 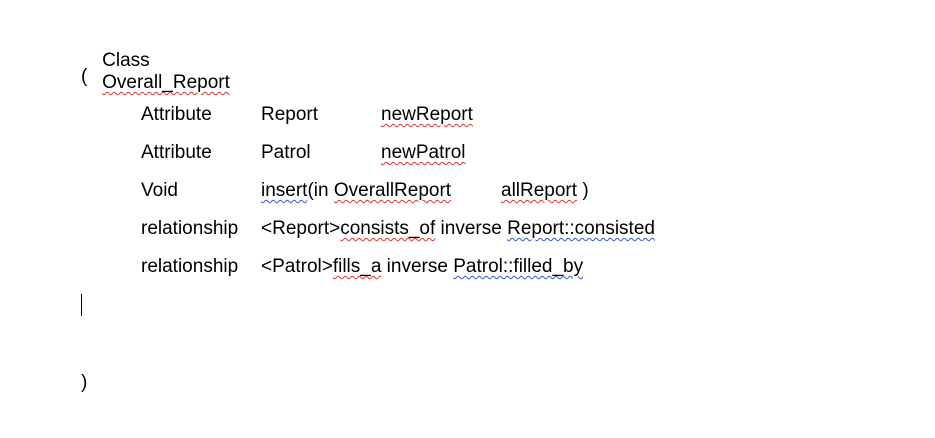 What do you see at coordinates (320, 190) in the screenshot?
I see `method-open: (in` at bounding box center [320, 190].